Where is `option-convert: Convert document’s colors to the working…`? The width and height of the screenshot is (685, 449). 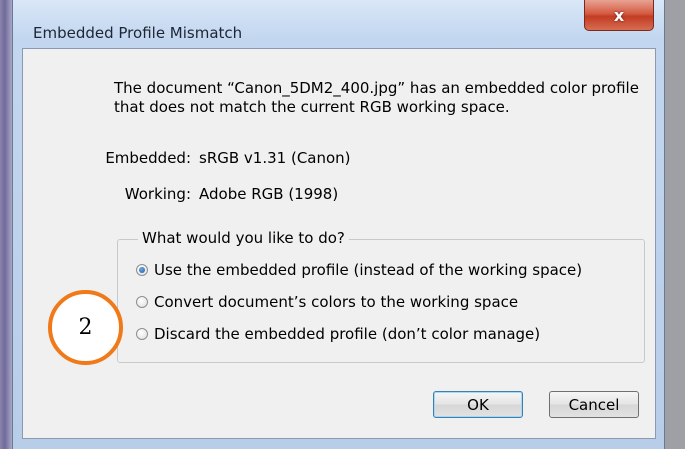
option-convert: Convert document’s colors to the working… is located at coordinates (327, 302).